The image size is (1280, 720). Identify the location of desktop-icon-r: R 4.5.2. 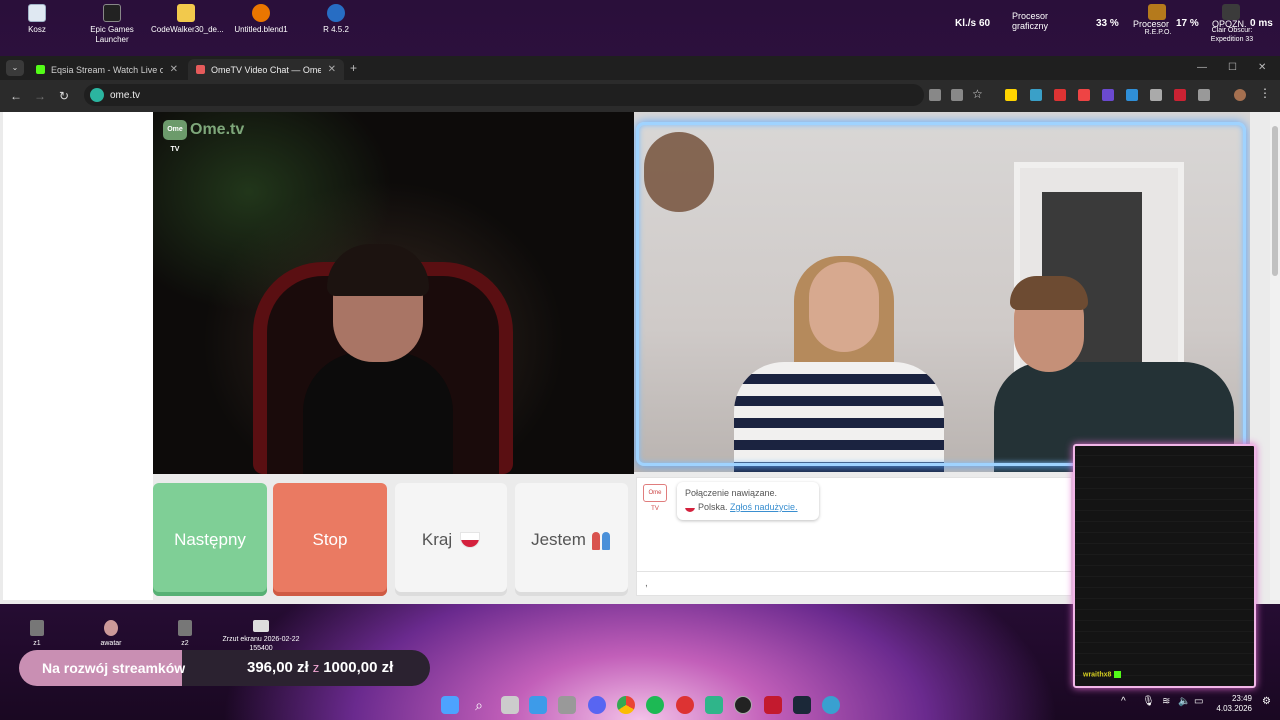
(336, 19).